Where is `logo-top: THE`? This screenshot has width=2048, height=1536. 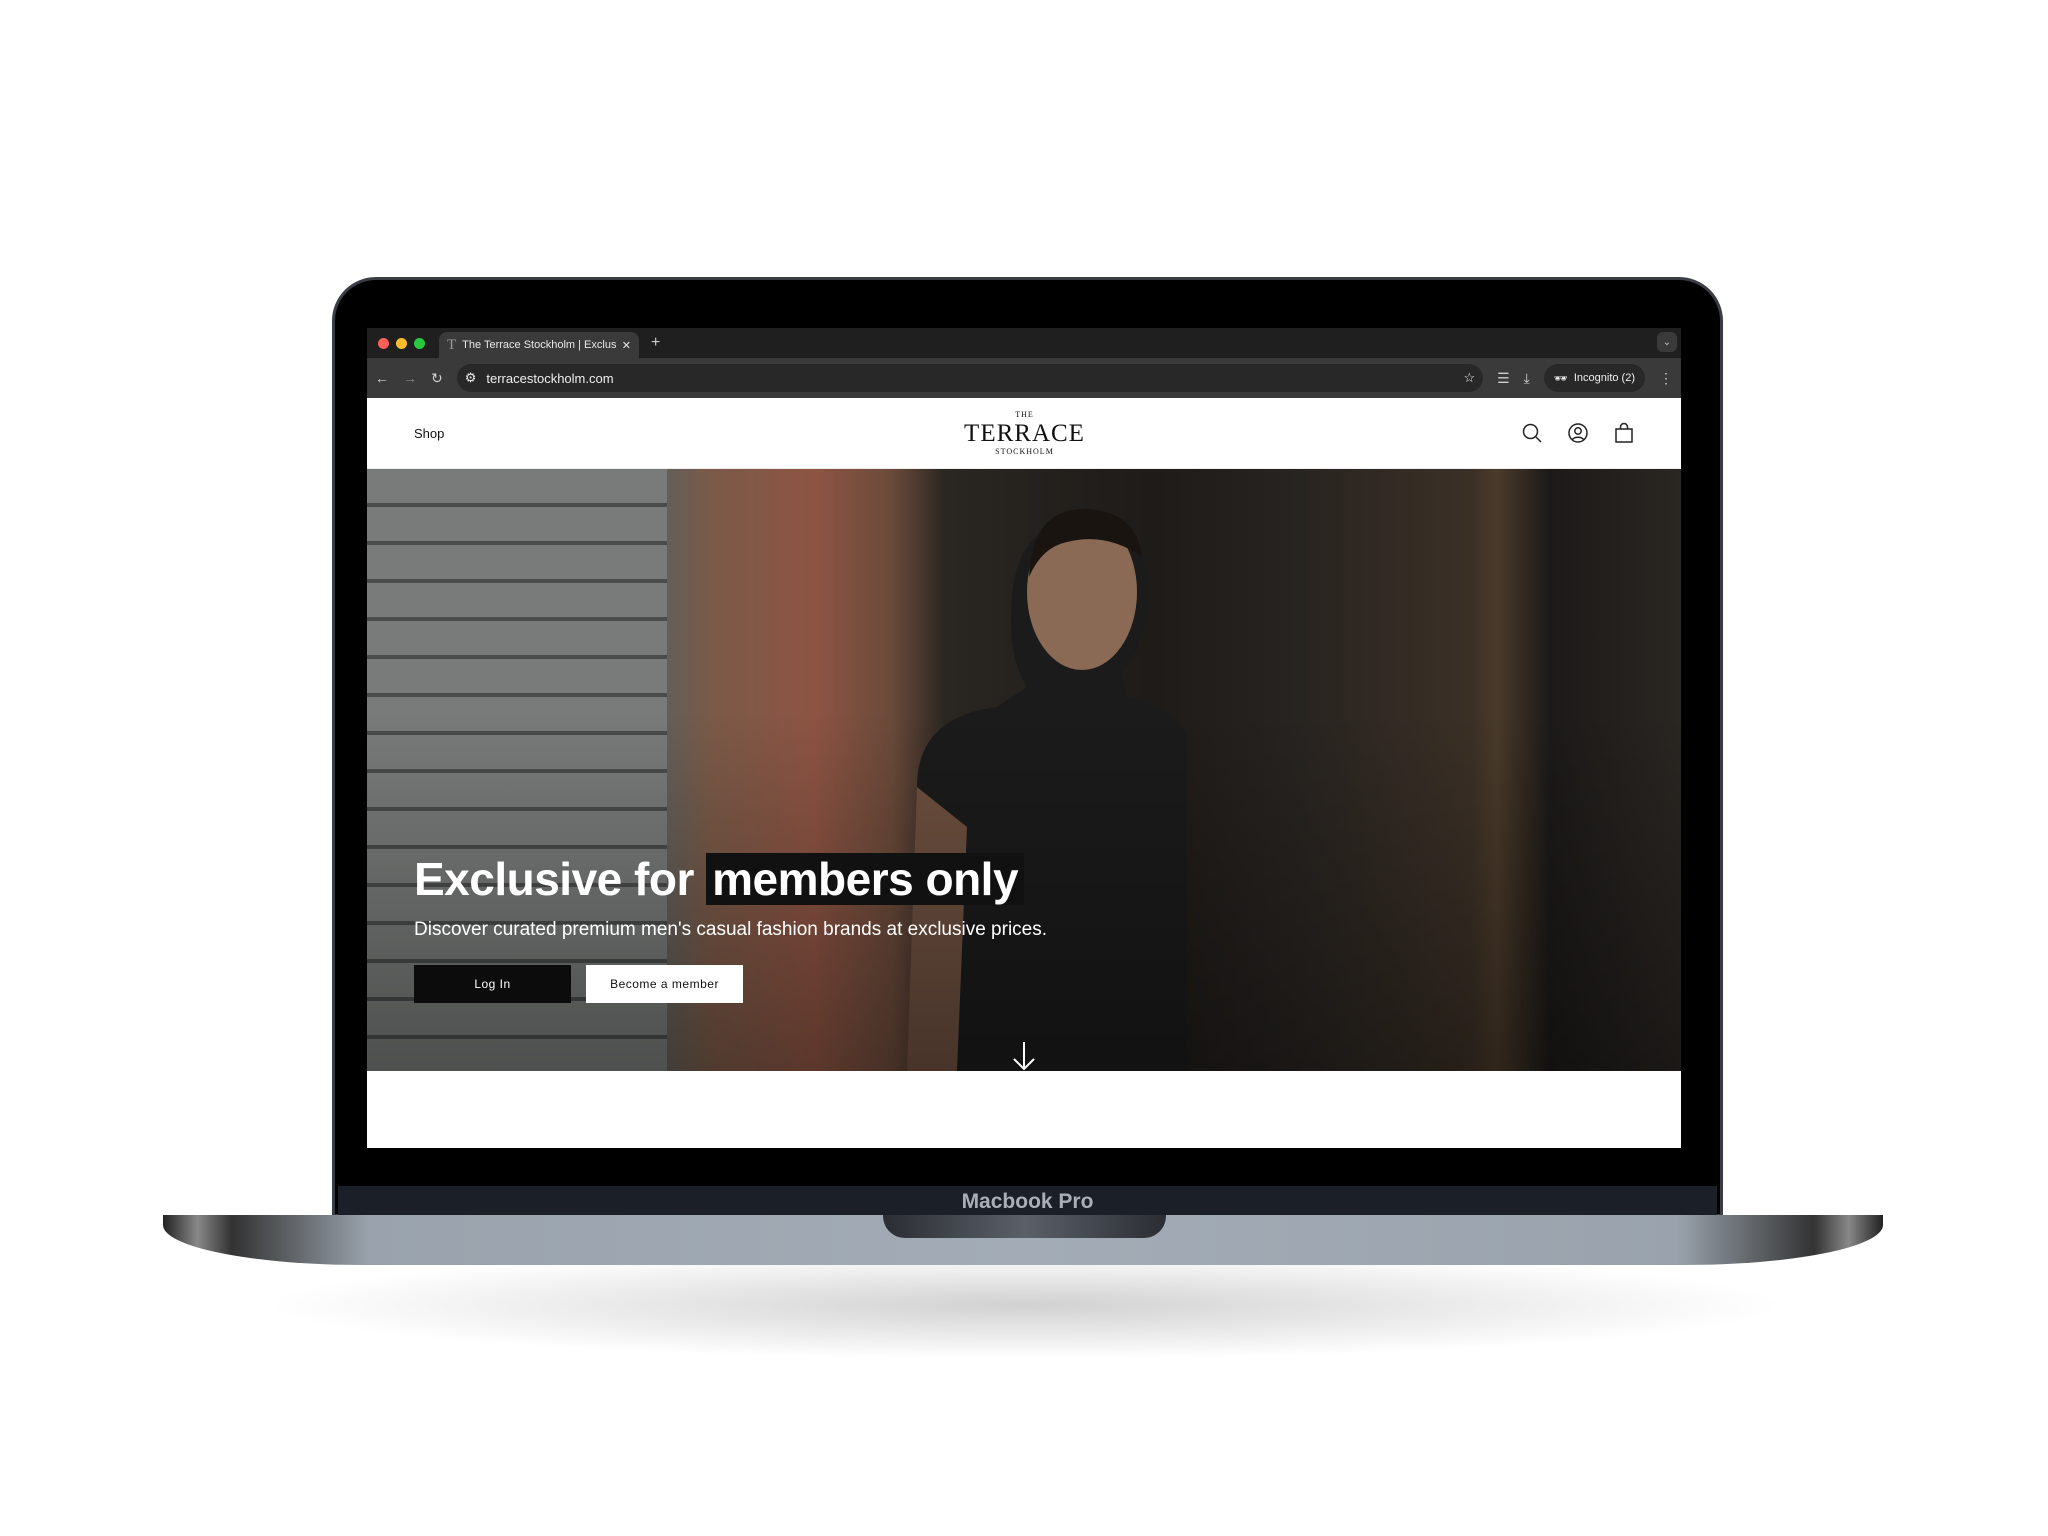 logo-top: THE is located at coordinates (1024, 414).